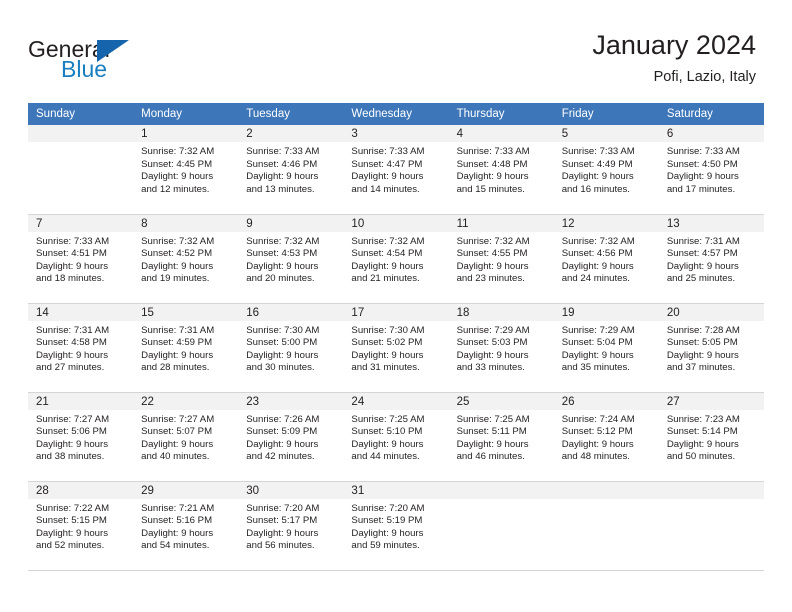 The height and width of the screenshot is (612, 792). Describe the element at coordinates (282, 164) in the screenshot. I see `sunset-text: Sunset: 4:46 PM` at that location.